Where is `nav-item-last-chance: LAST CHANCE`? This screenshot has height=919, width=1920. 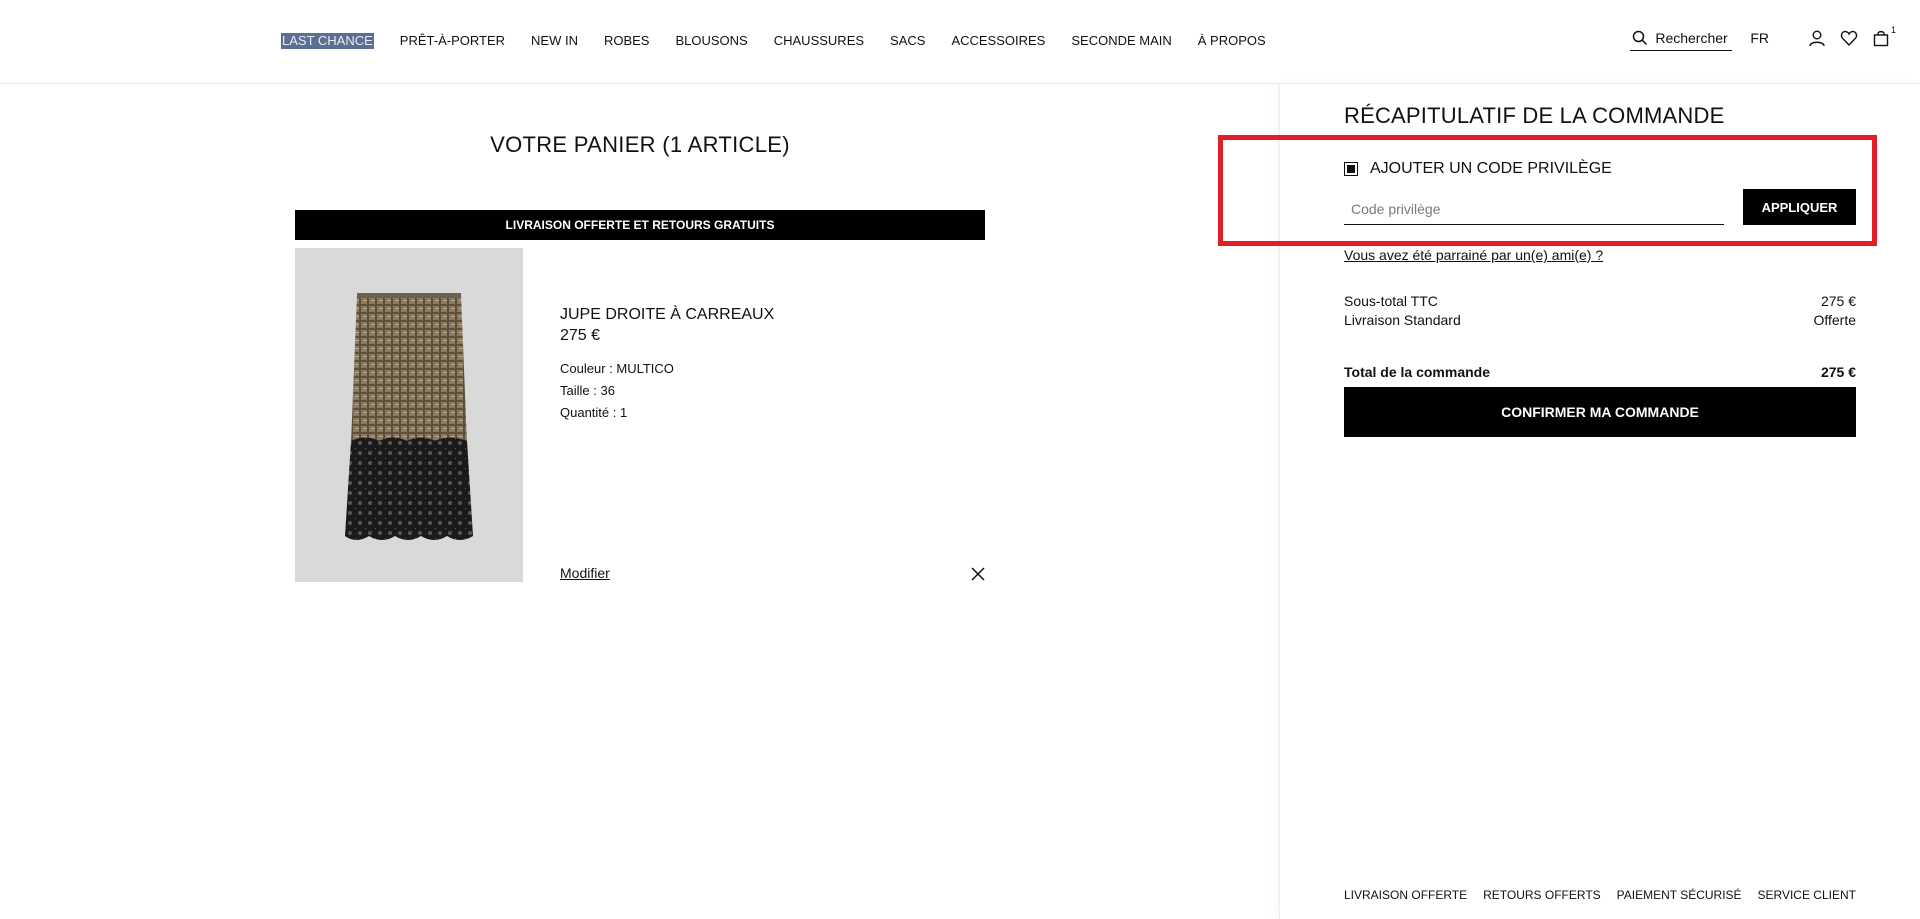
nav-item-last-chance: LAST CHANCE is located at coordinates (327, 41).